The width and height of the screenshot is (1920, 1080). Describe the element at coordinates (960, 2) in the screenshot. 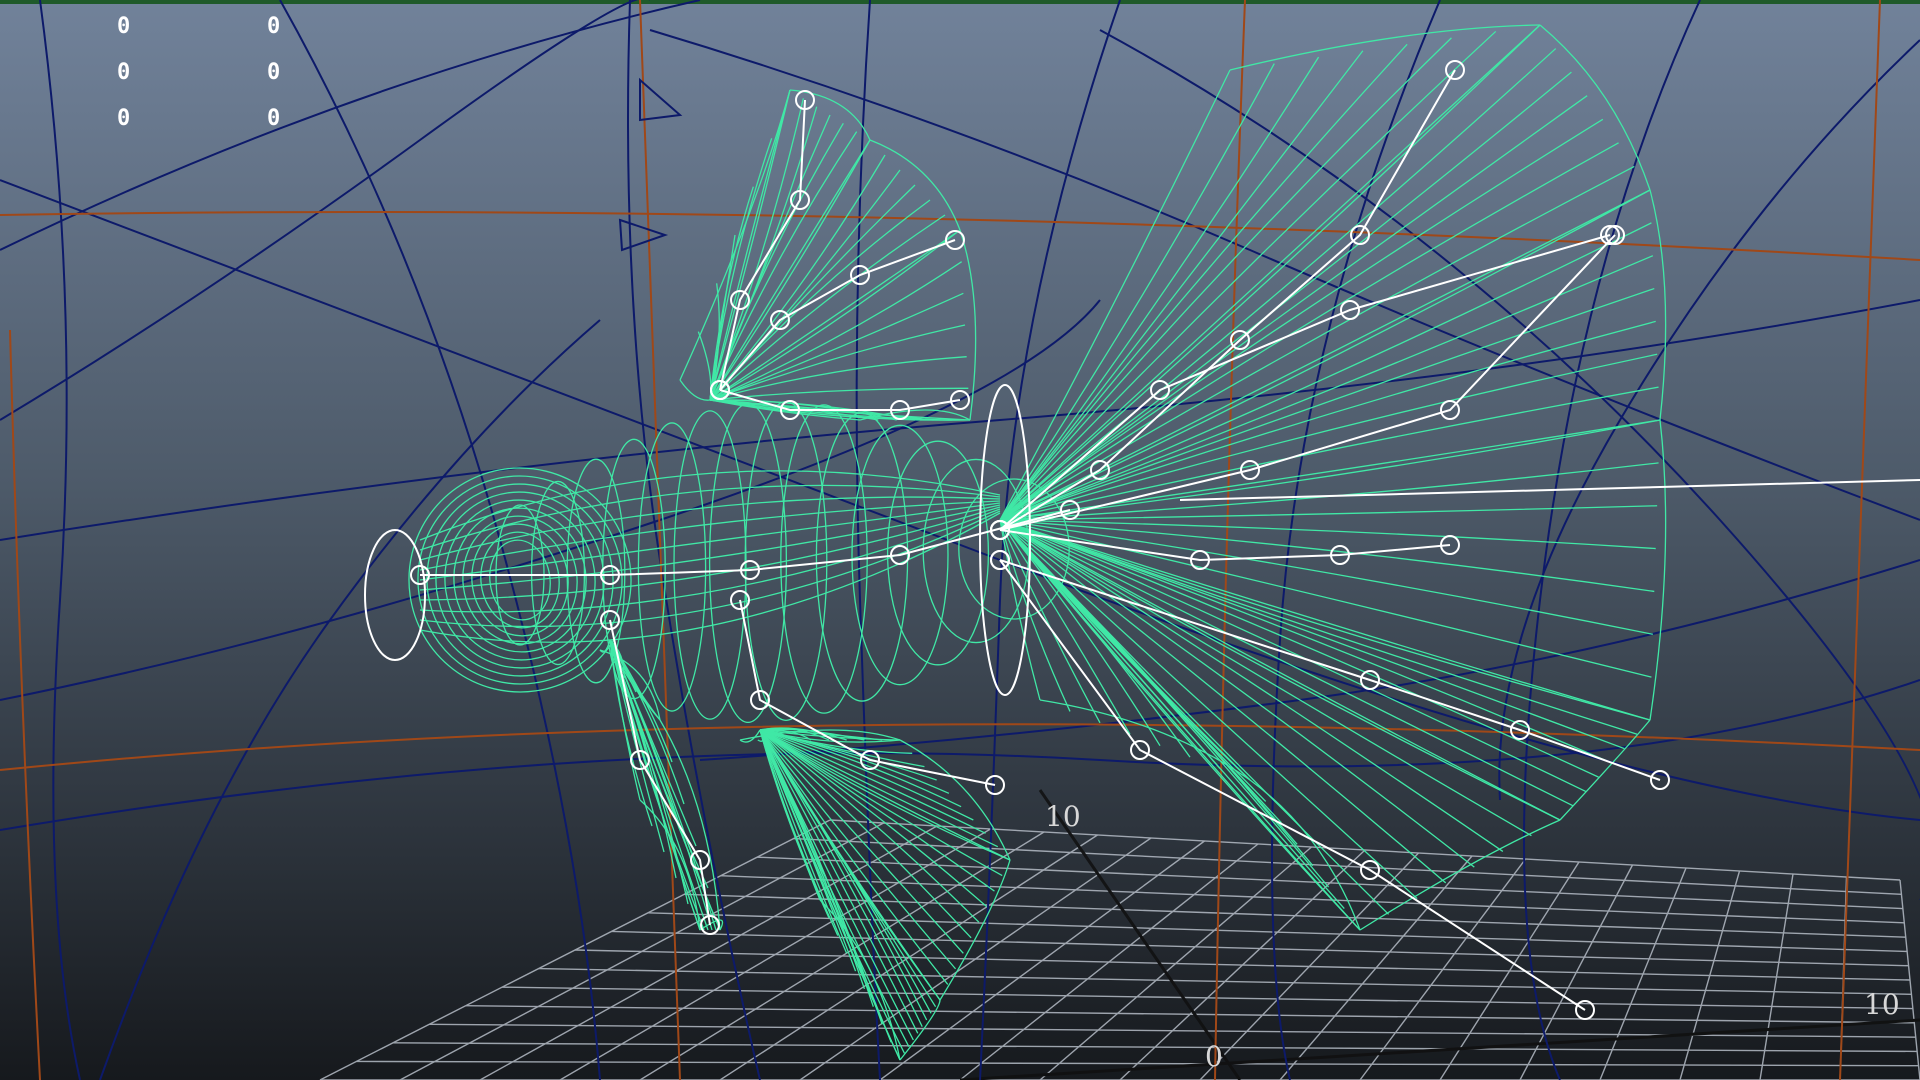

I see `viewport-border` at that location.